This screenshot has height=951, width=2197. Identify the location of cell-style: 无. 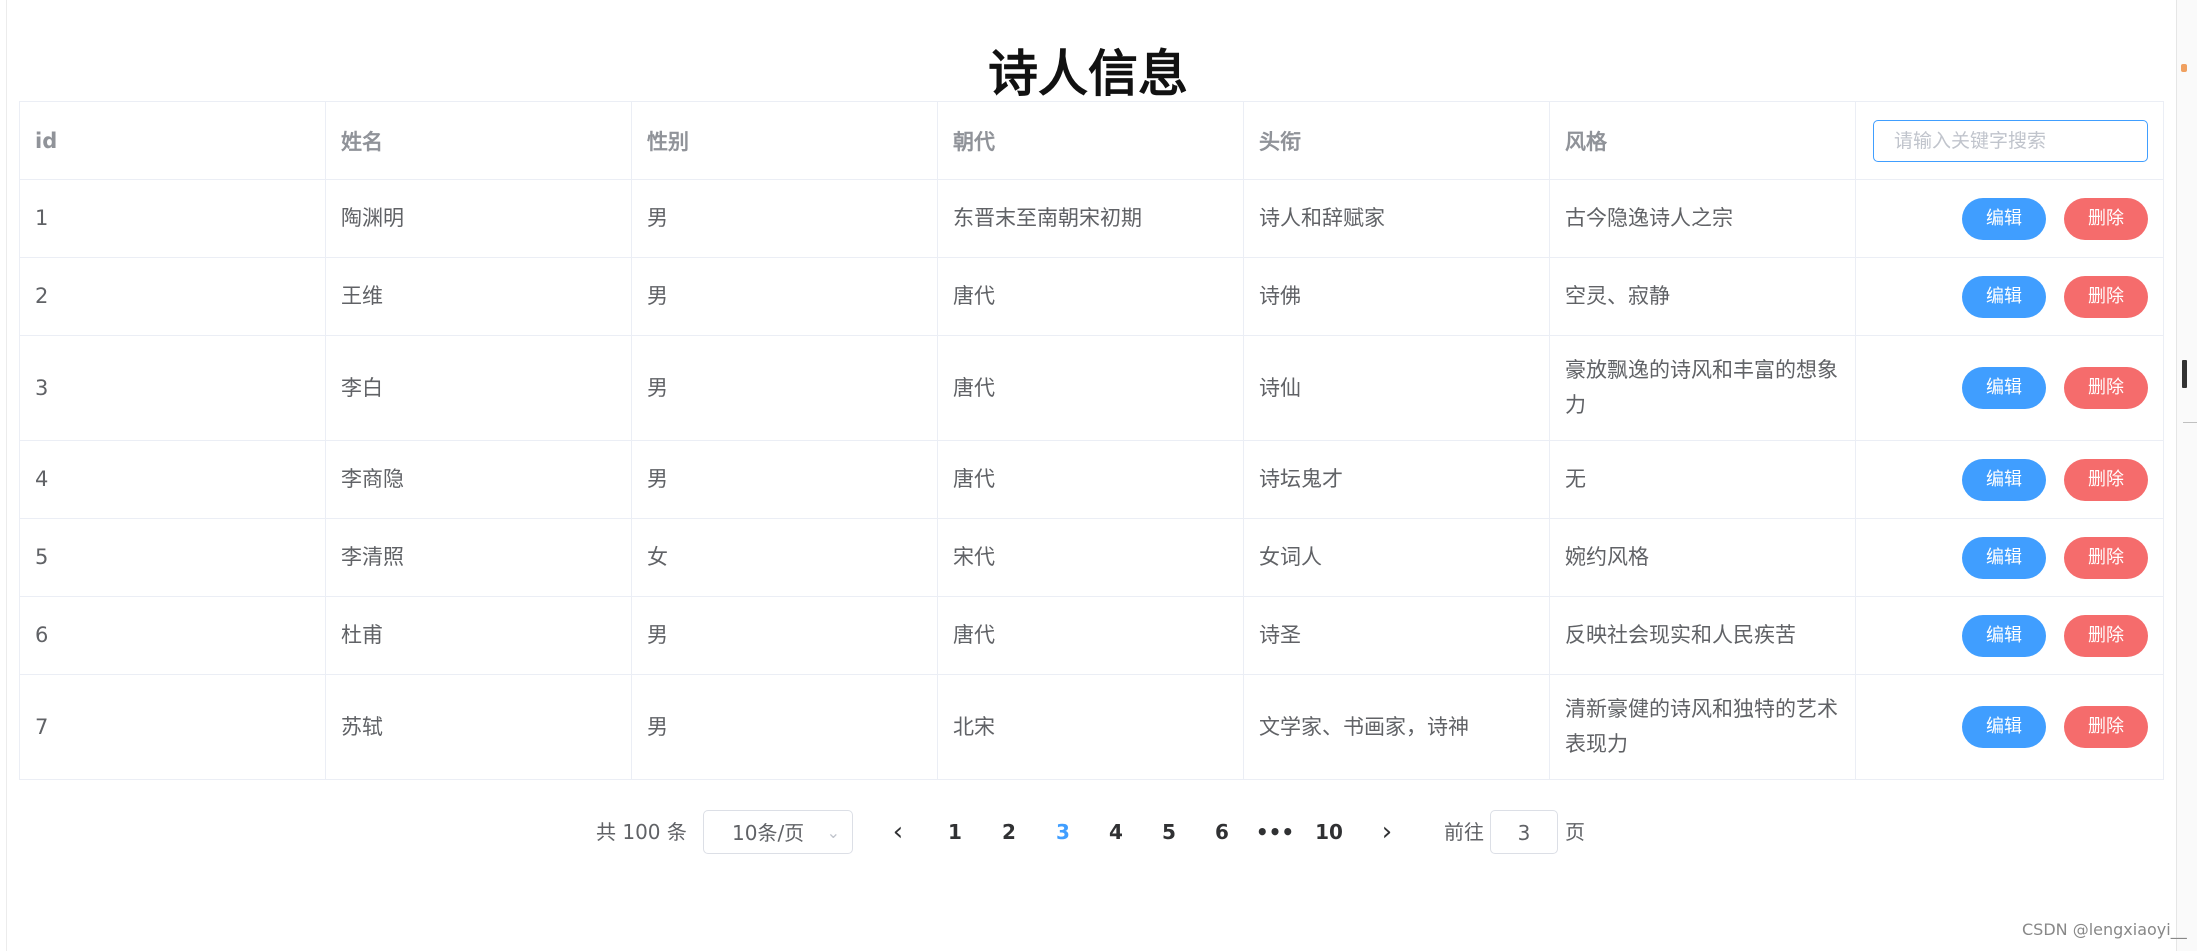
(1702, 479).